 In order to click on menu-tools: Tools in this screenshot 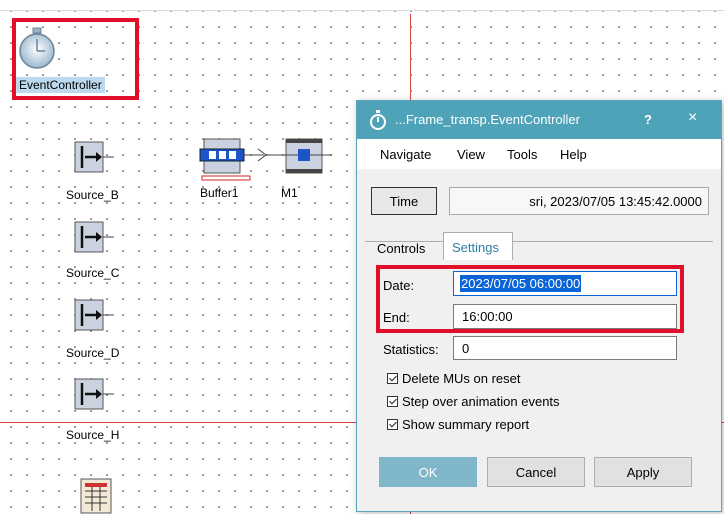, I will do `click(522, 154)`.